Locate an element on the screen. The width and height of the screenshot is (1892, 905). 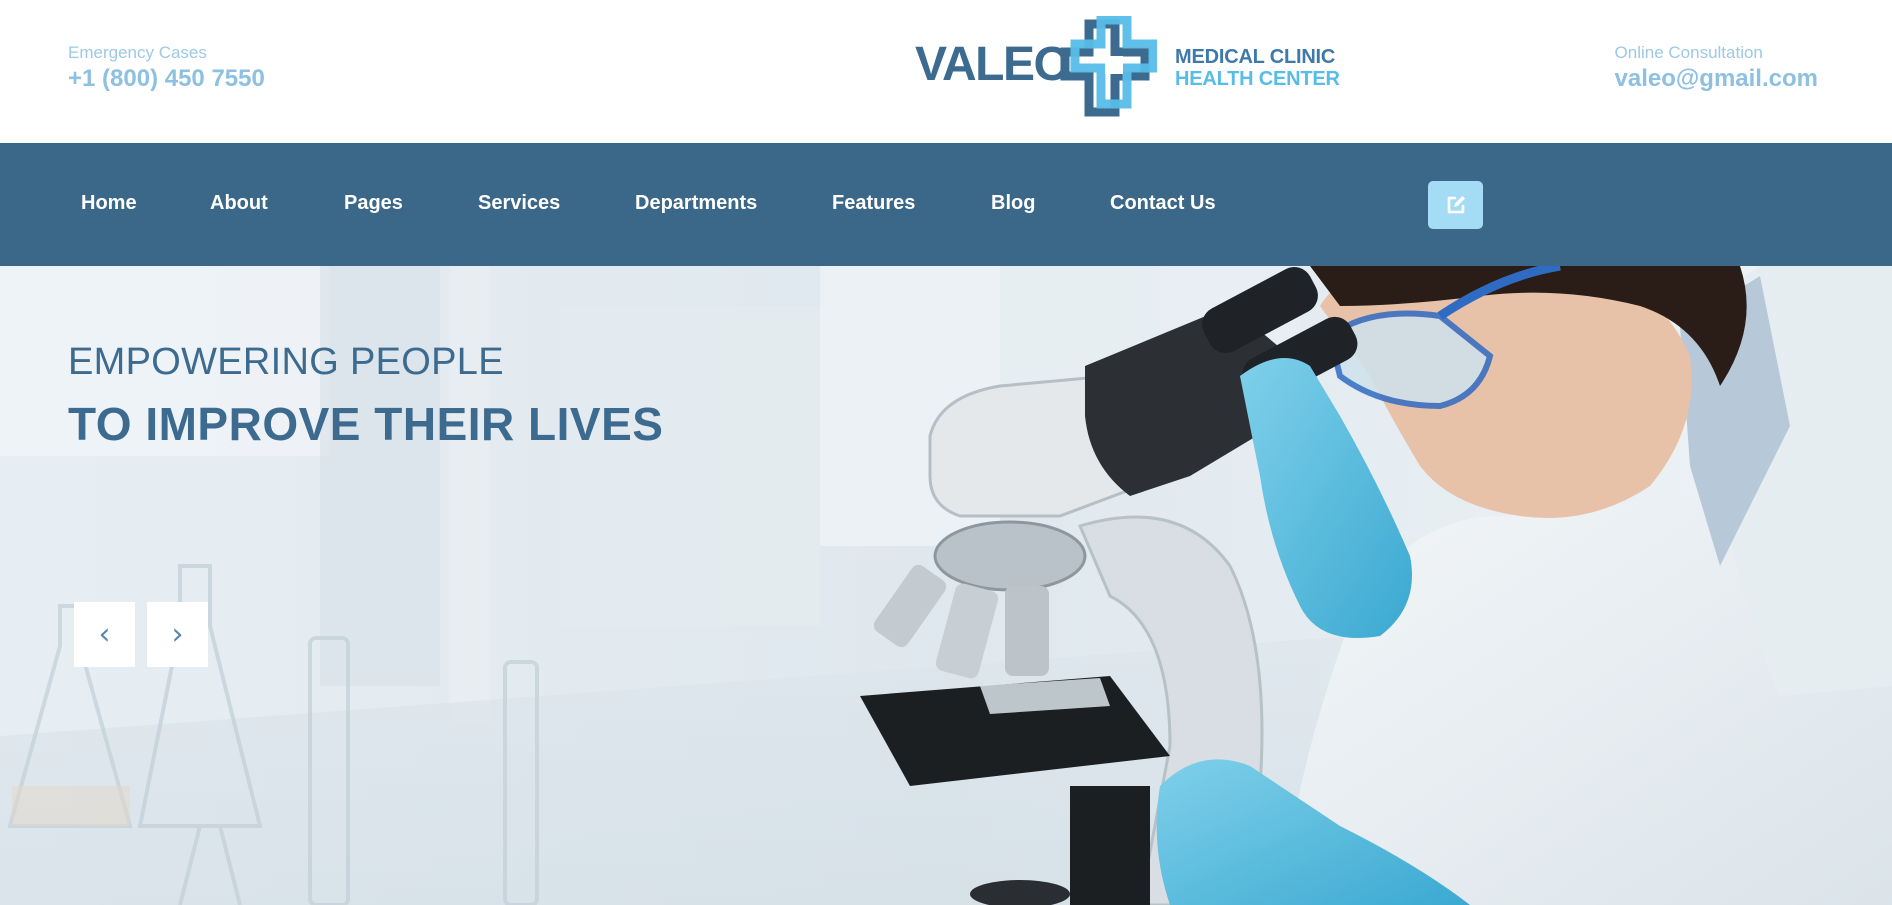
appointment-button is located at coordinates (1455, 205).